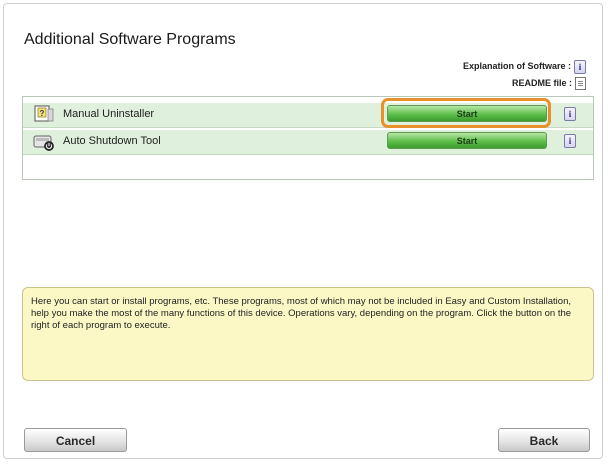 The height and width of the screenshot is (464, 608). I want to click on start-button-auto-shutdown-tool: Start, so click(467, 140).